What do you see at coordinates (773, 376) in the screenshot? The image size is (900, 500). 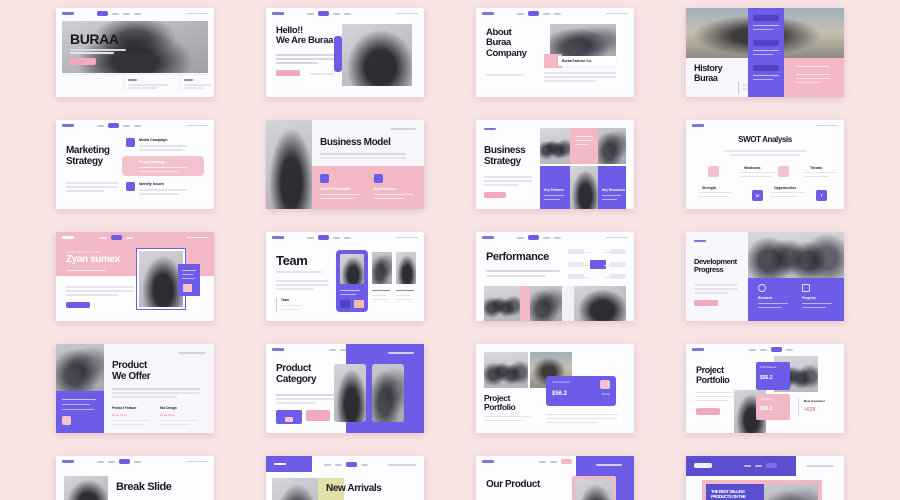 I see `revenue-card: Total Revenue $56.2` at bounding box center [773, 376].